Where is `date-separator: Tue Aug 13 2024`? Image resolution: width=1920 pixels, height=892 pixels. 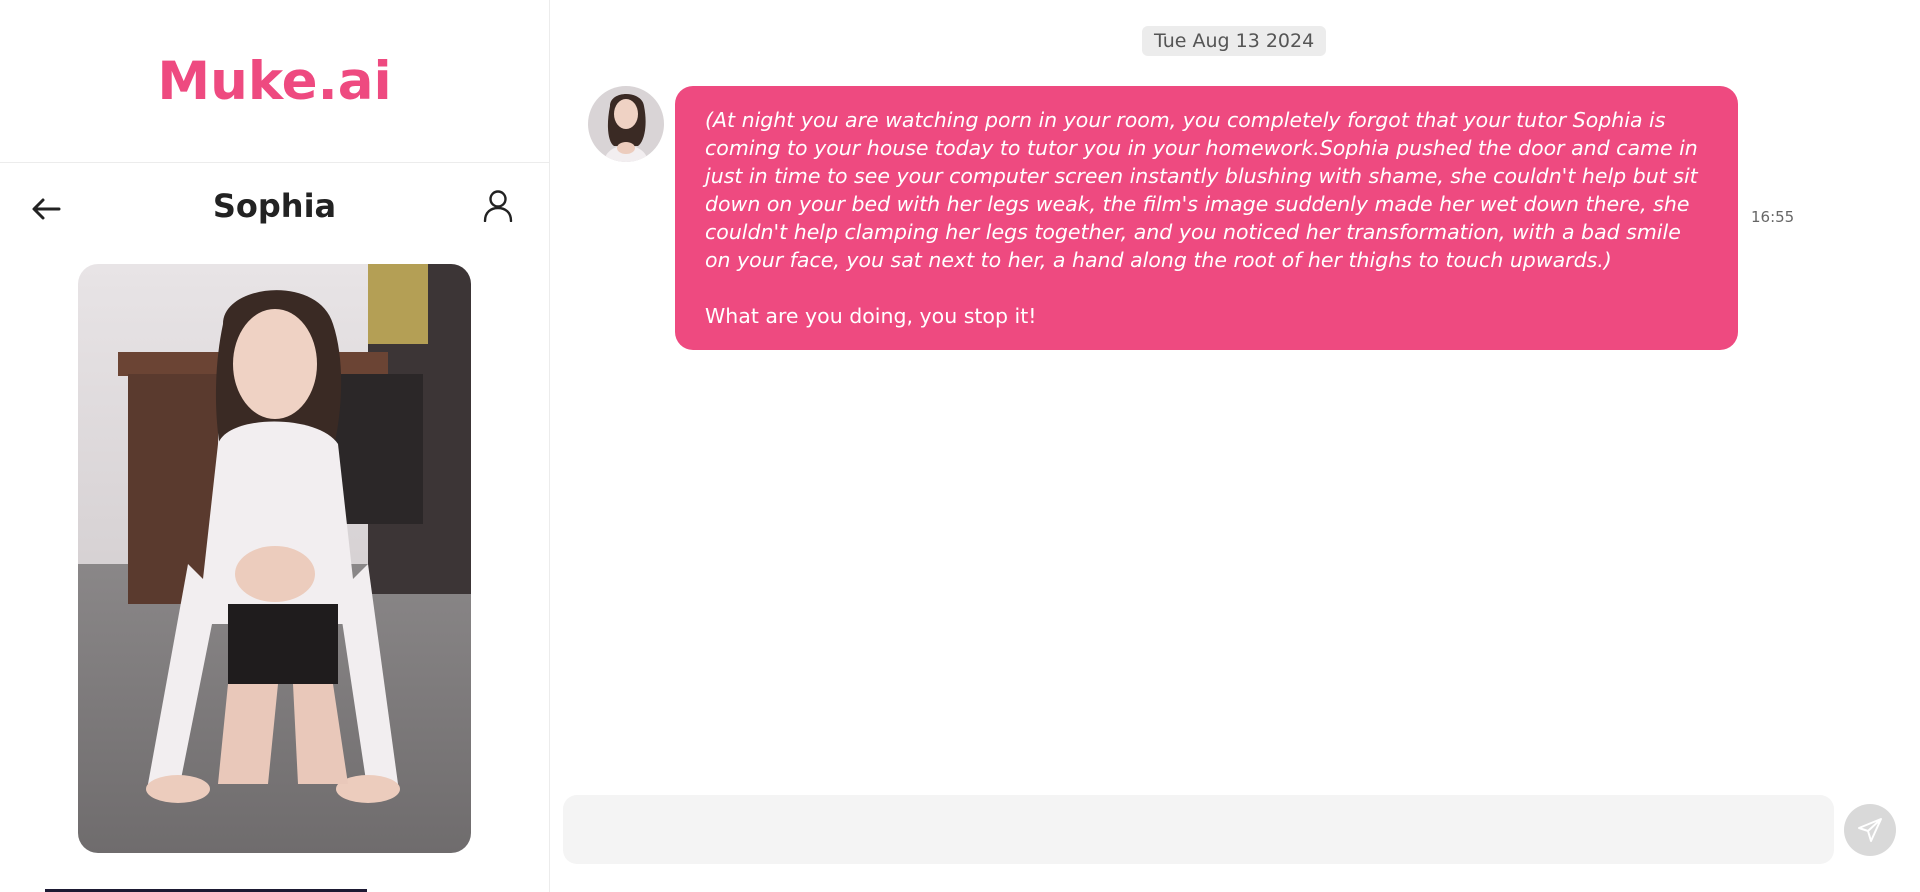
date-separator: Tue Aug 13 2024 is located at coordinates (1234, 41).